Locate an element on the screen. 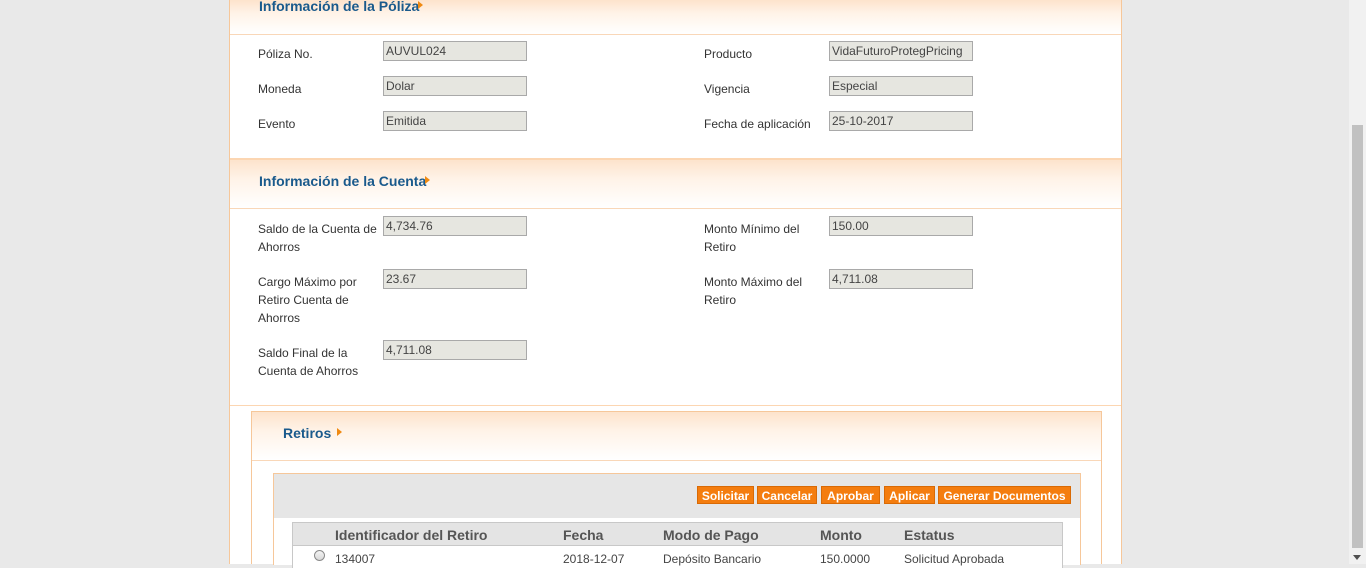  evento-field: Emitida is located at coordinates (455, 121).